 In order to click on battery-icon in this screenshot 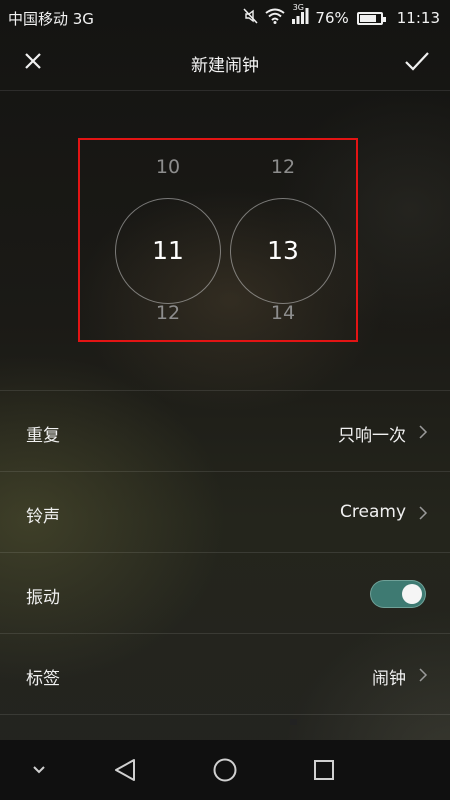, I will do `click(371, 18)`.